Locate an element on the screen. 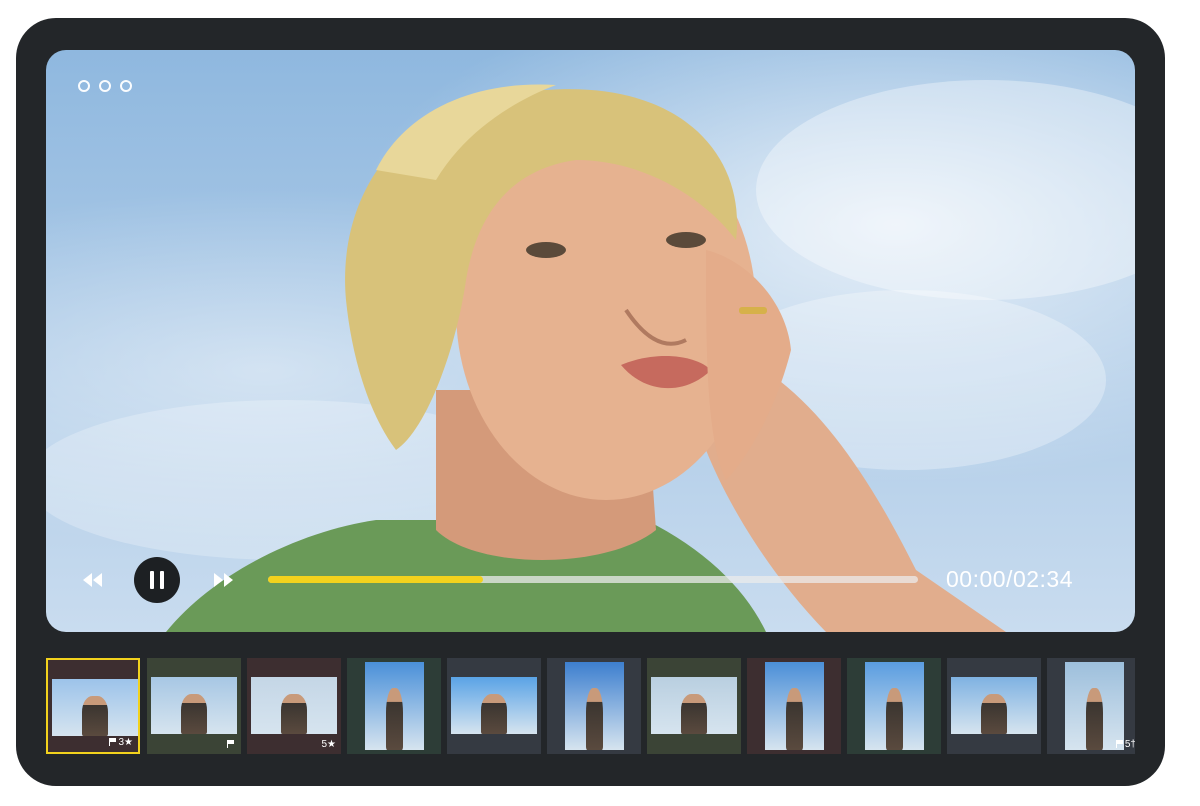 This screenshot has width=1200, height=806. rewind-icon is located at coordinates (92, 580).